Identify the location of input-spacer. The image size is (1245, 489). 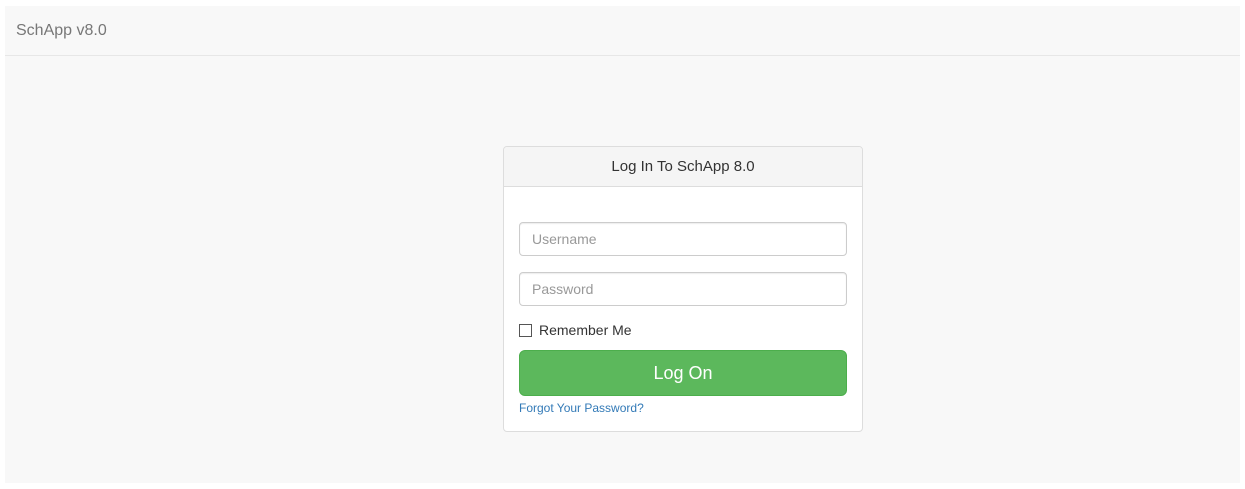
(683, 264).